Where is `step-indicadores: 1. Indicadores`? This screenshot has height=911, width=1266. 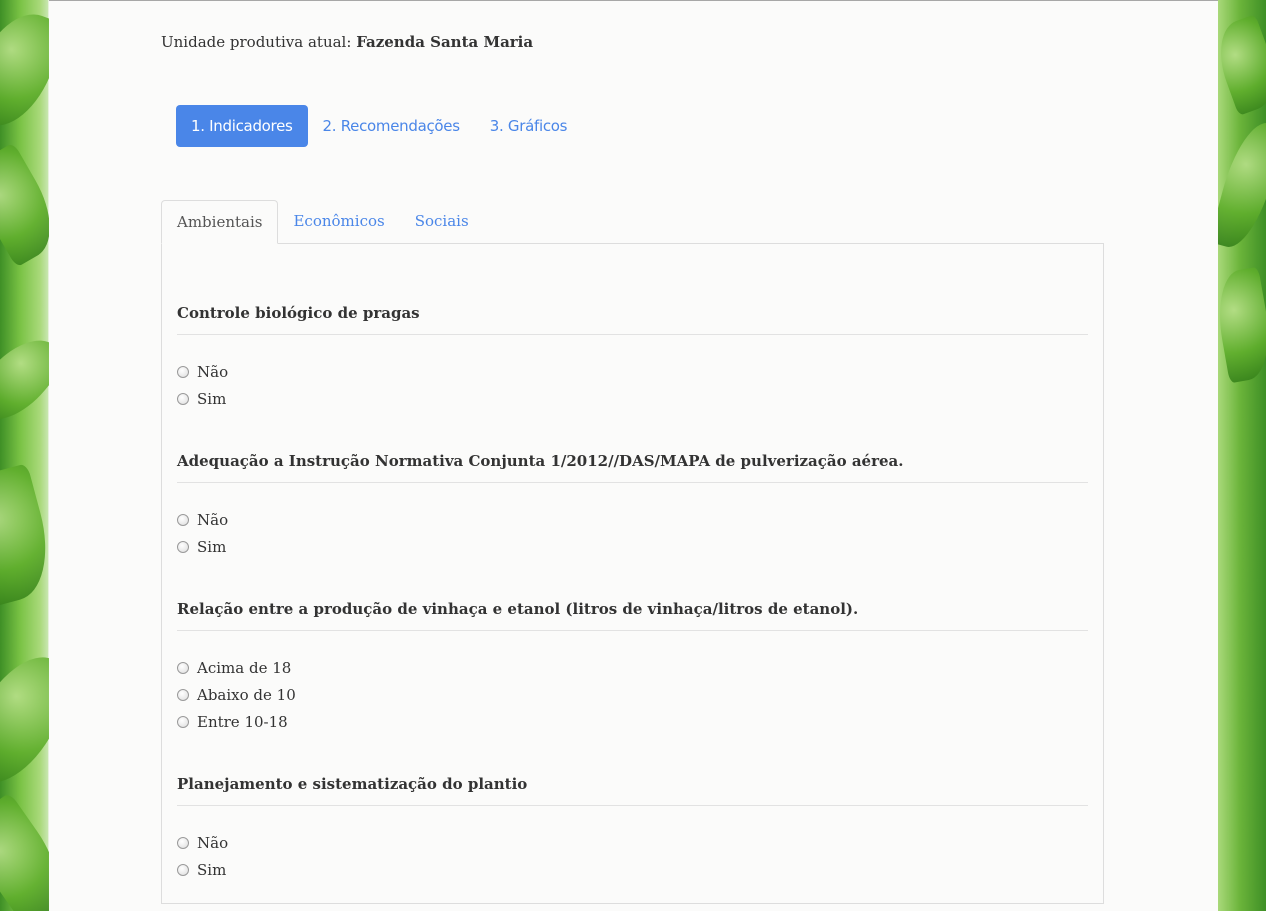
step-indicadores: 1. Indicadores is located at coordinates (242, 126).